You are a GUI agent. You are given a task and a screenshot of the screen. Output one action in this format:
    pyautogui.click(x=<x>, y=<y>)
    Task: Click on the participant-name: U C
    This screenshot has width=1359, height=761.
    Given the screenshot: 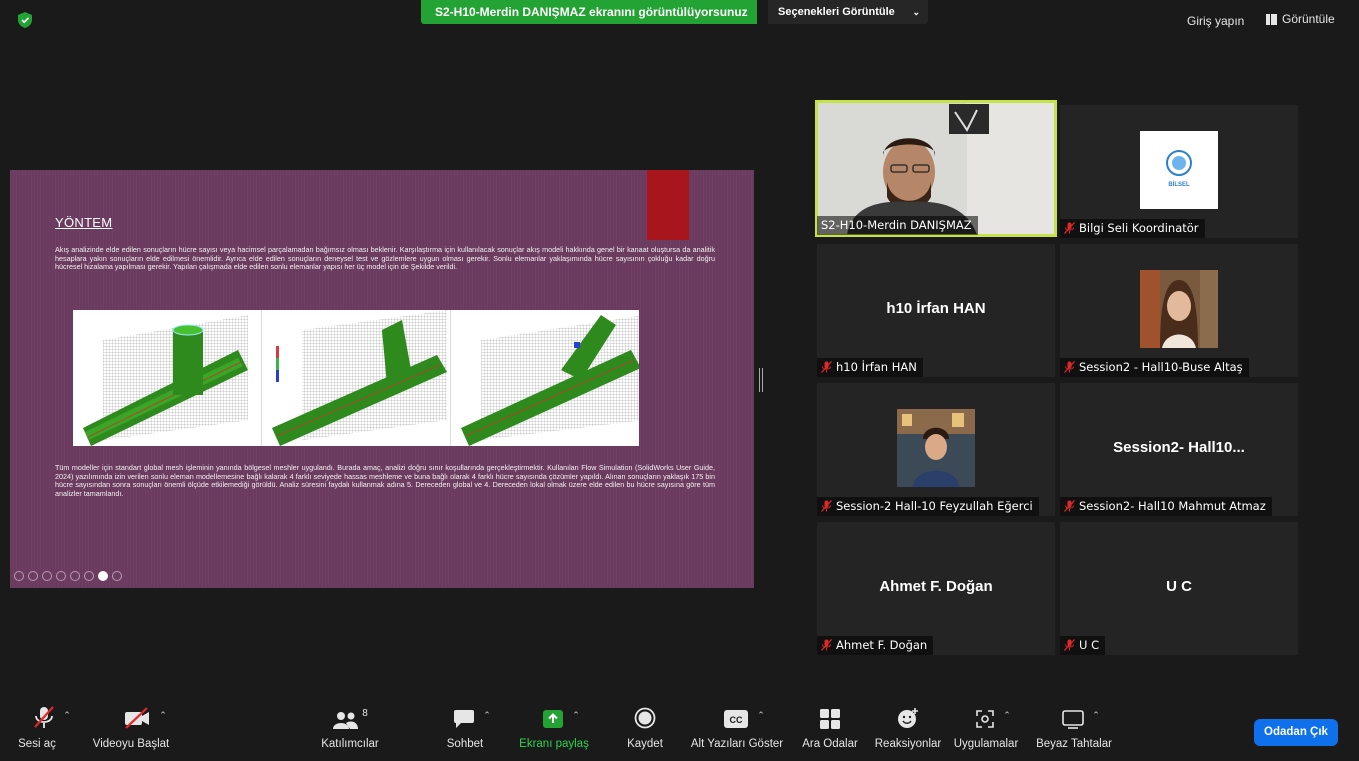 What is the action you would take?
    pyautogui.click(x=1089, y=645)
    